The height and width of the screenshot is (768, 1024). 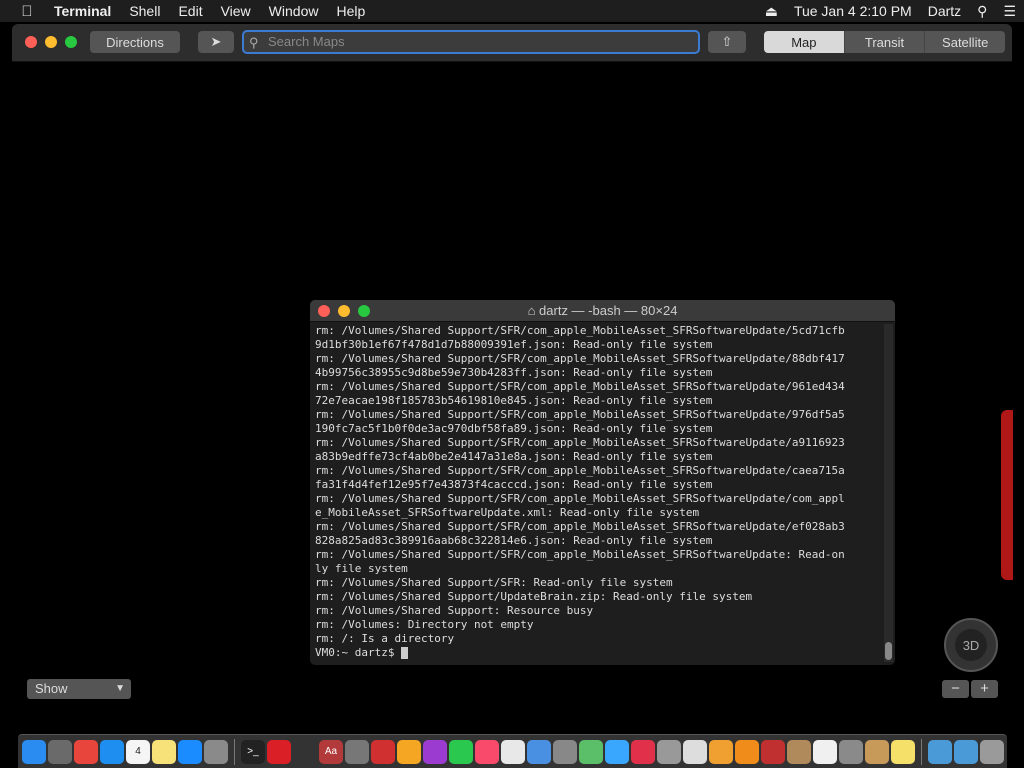 I want to click on share-button: ⇧, so click(x=727, y=42).